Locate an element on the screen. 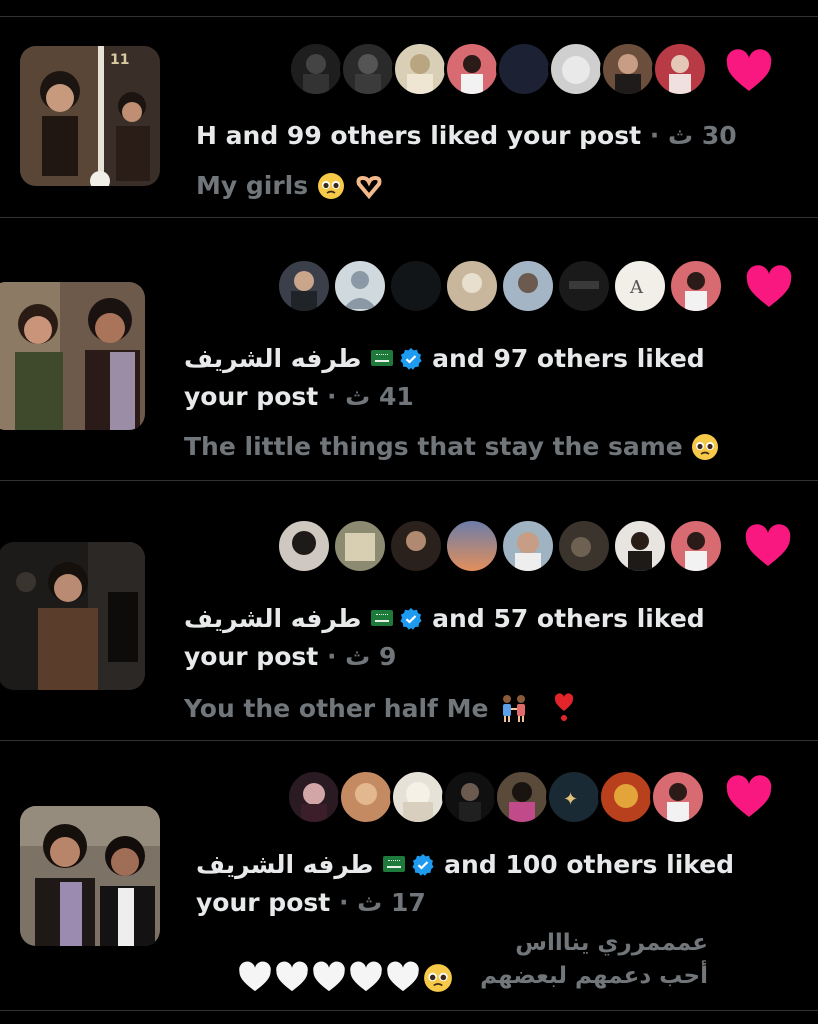 The height and width of the screenshot is (1024, 818). post-quote-line1: عمممرري يناااس is located at coordinates (611, 943).